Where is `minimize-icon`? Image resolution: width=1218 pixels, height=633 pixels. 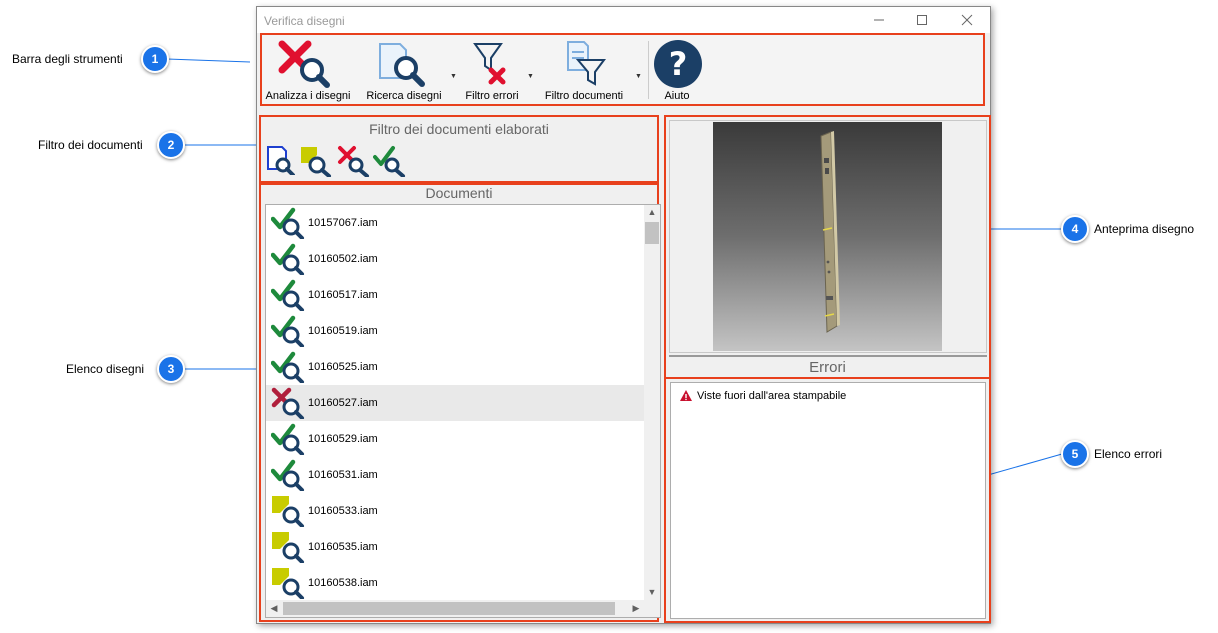
minimize-icon is located at coordinates (879, 20).